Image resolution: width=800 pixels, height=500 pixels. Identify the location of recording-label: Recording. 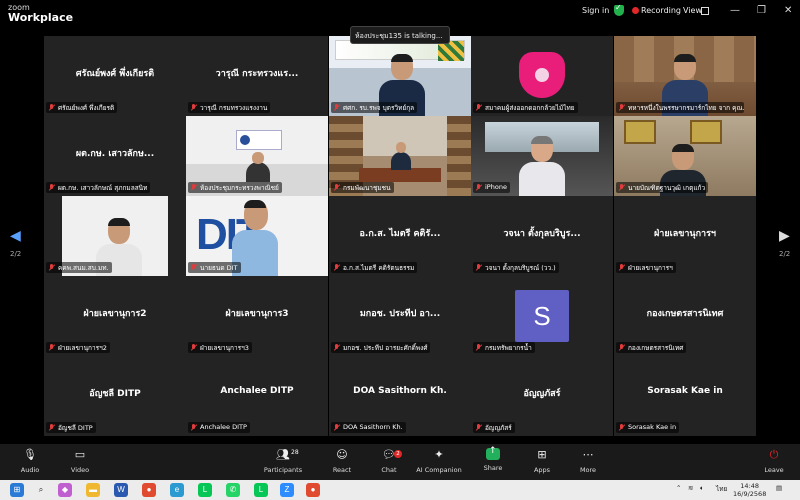
(661, 10).